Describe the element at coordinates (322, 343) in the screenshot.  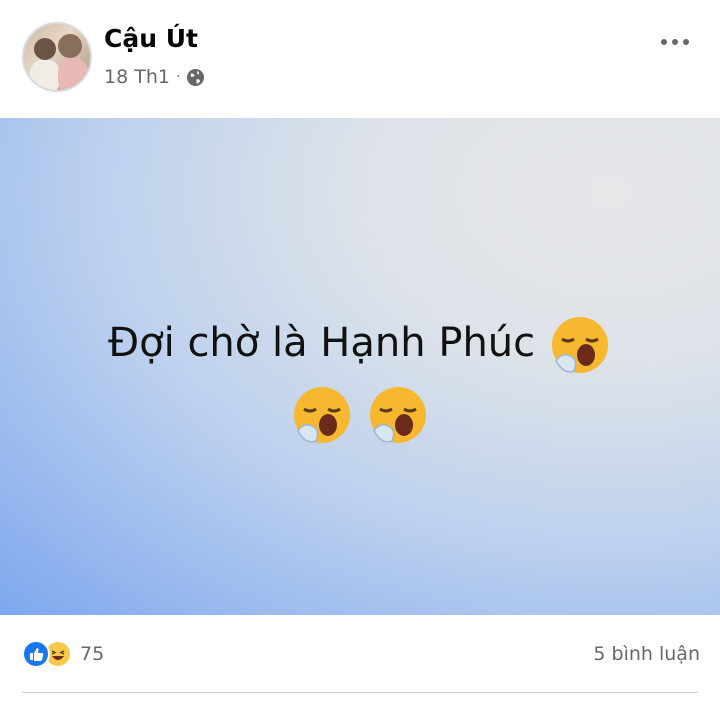
I see `post-image-caption: Đợi chờ là Hạnh Phúc` at that location.